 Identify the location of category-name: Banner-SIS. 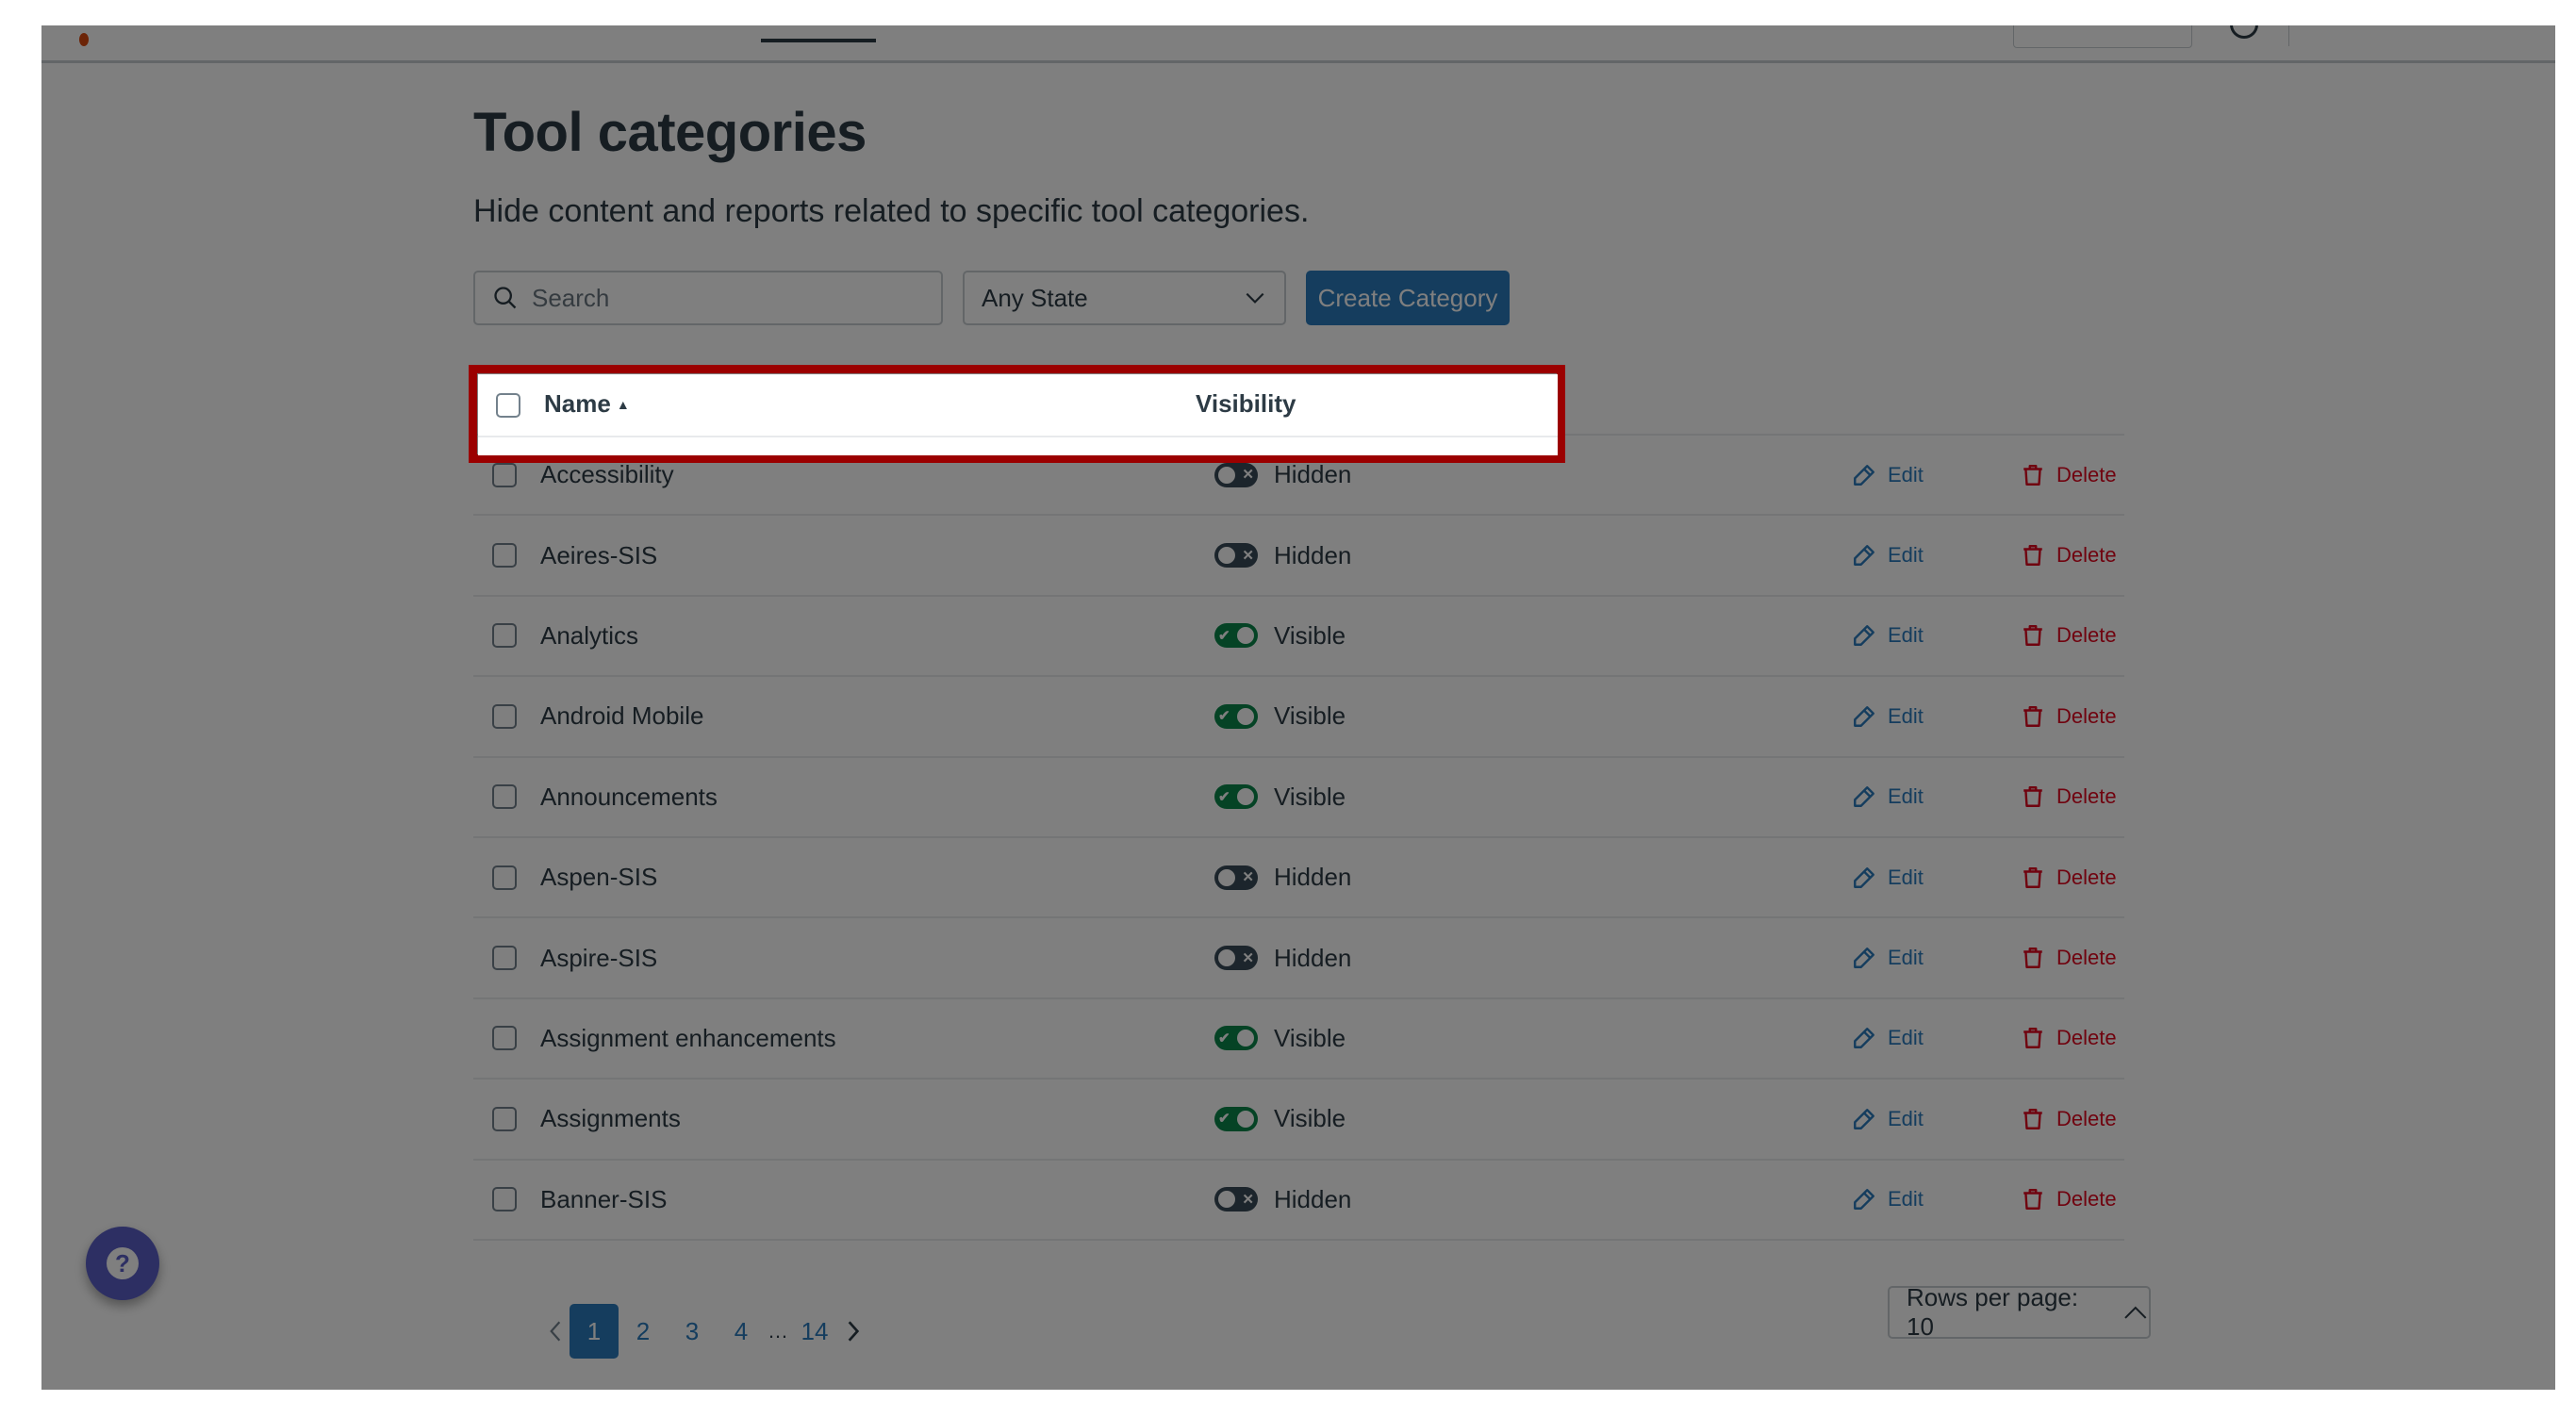
(604, 1198).